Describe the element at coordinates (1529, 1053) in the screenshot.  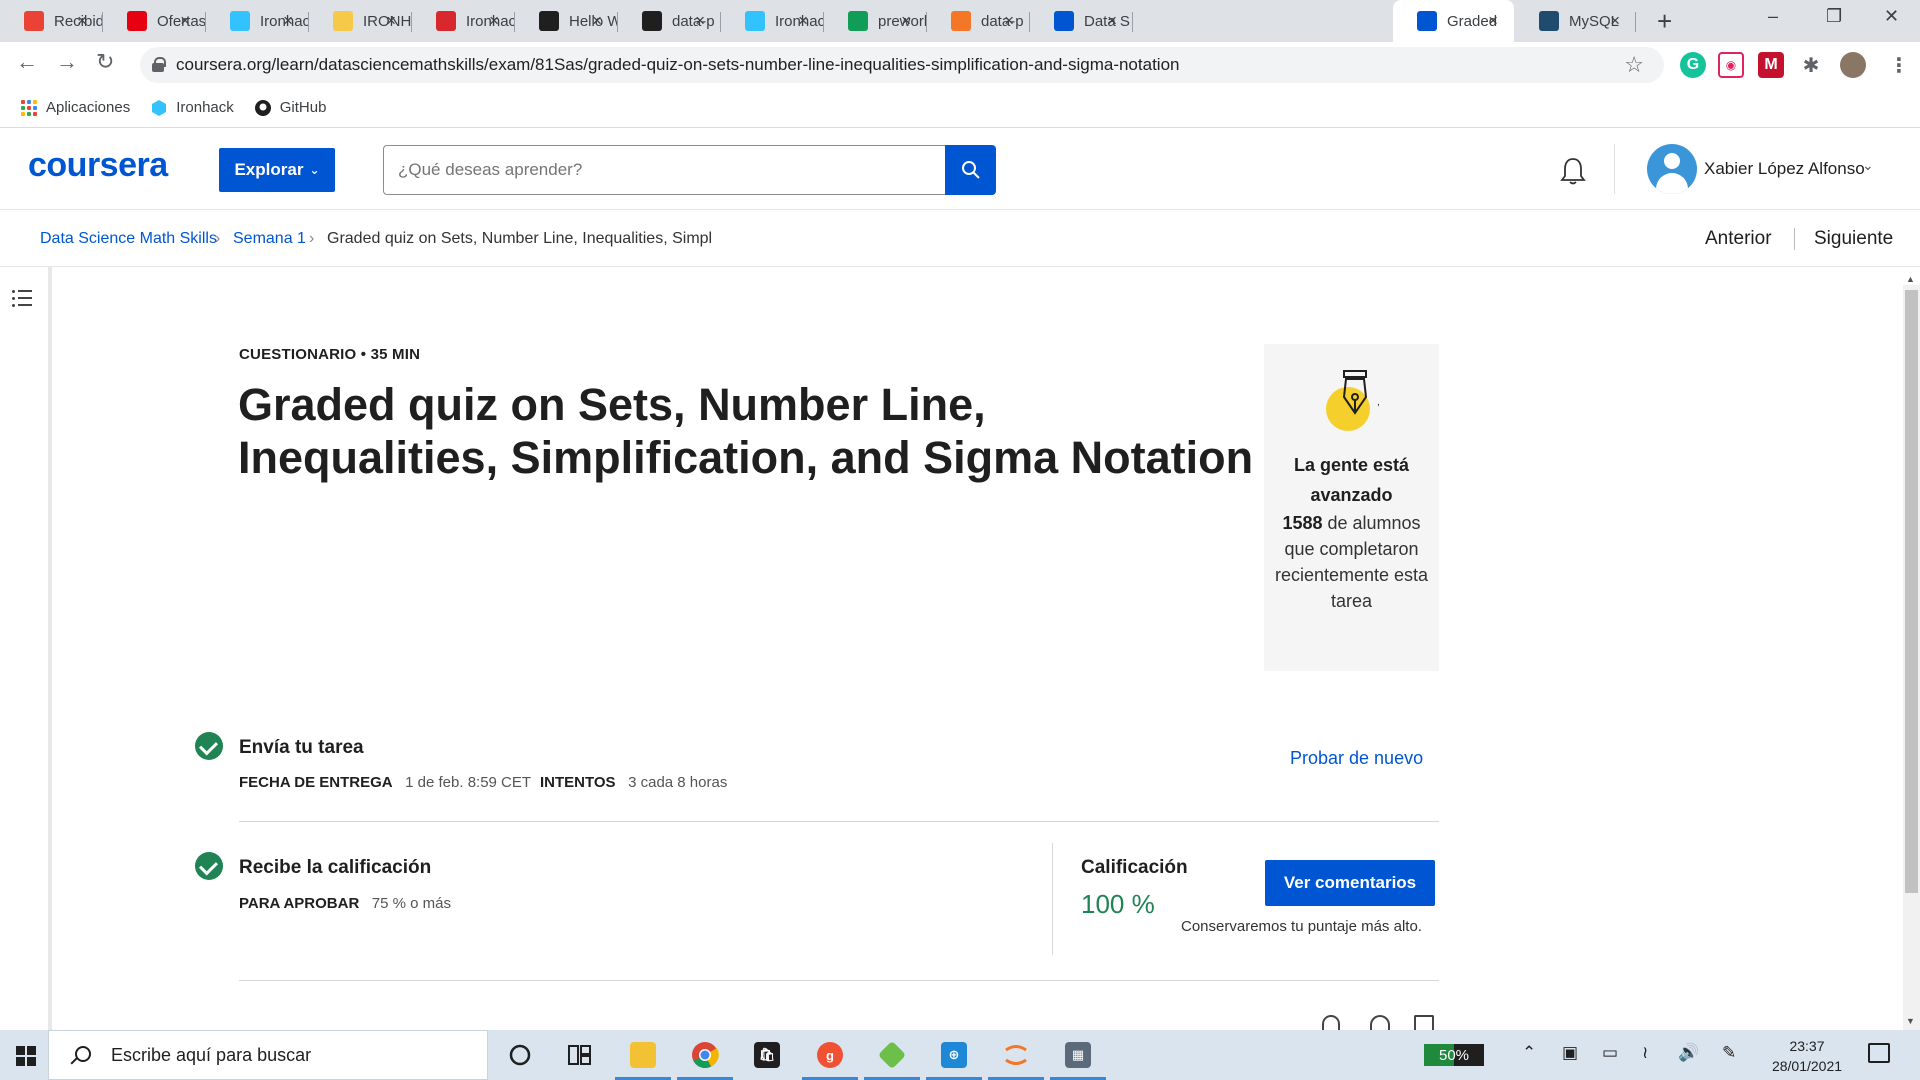
I see `show-hidden-icons-icon: ⌃` at that location.